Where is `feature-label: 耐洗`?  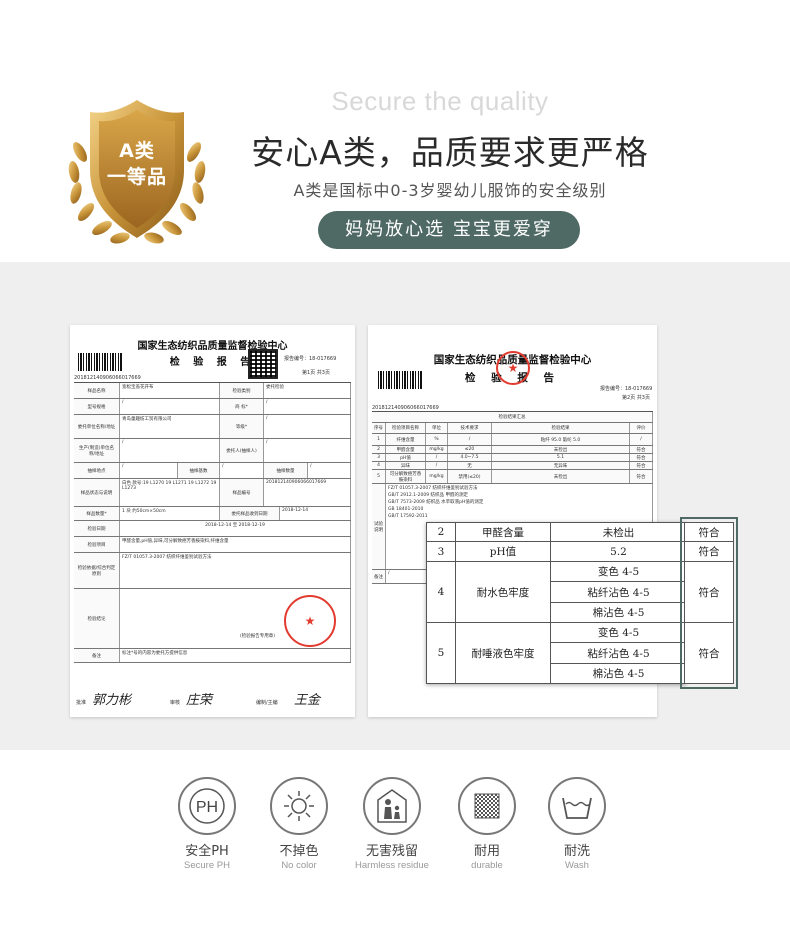 feature-label: 耐洗 is located at coordinates (576, 851).